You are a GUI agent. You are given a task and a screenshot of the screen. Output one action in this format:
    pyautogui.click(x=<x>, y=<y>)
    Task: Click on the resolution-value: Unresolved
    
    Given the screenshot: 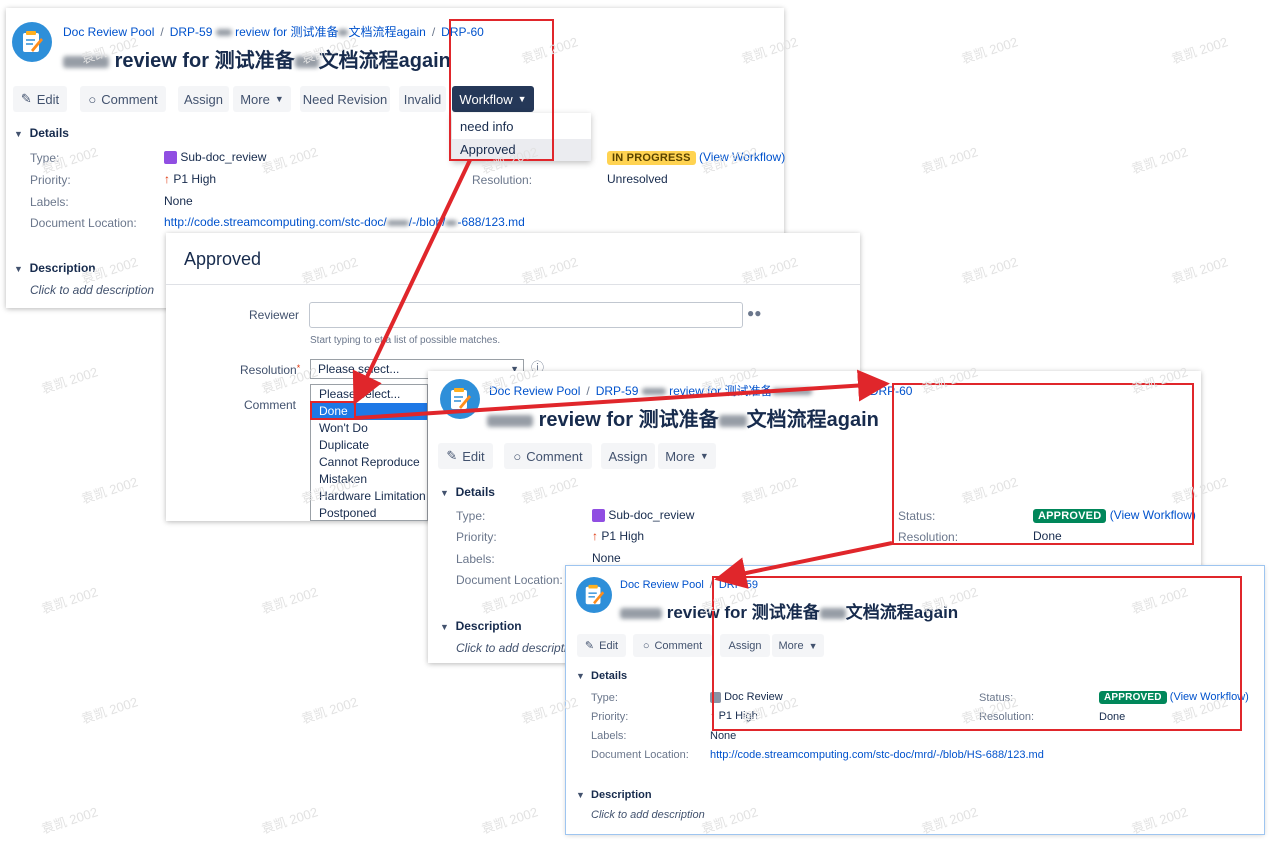 What is the action you would take?
    pyautogui.click(x=637, y=179)
    